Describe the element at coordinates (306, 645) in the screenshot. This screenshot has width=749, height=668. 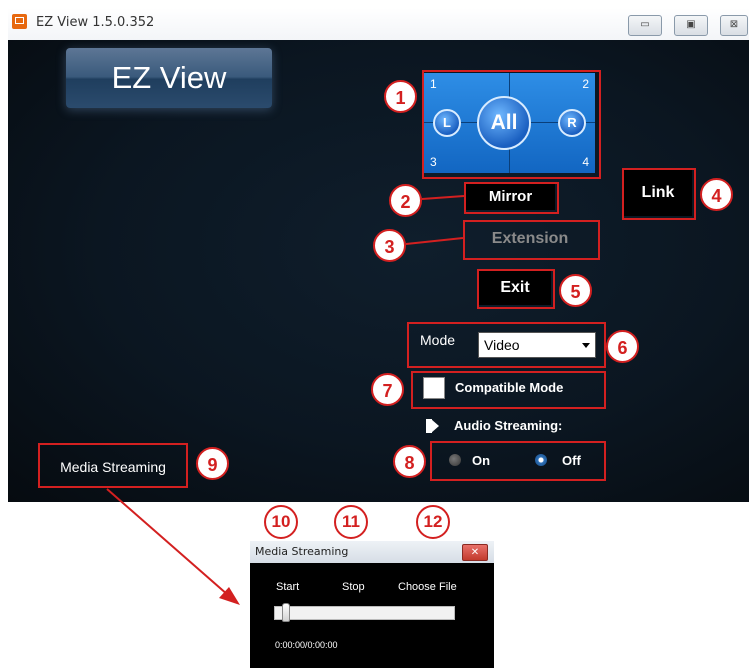
I see `media-time-display: 0:00:00/0:00:00` at that location.